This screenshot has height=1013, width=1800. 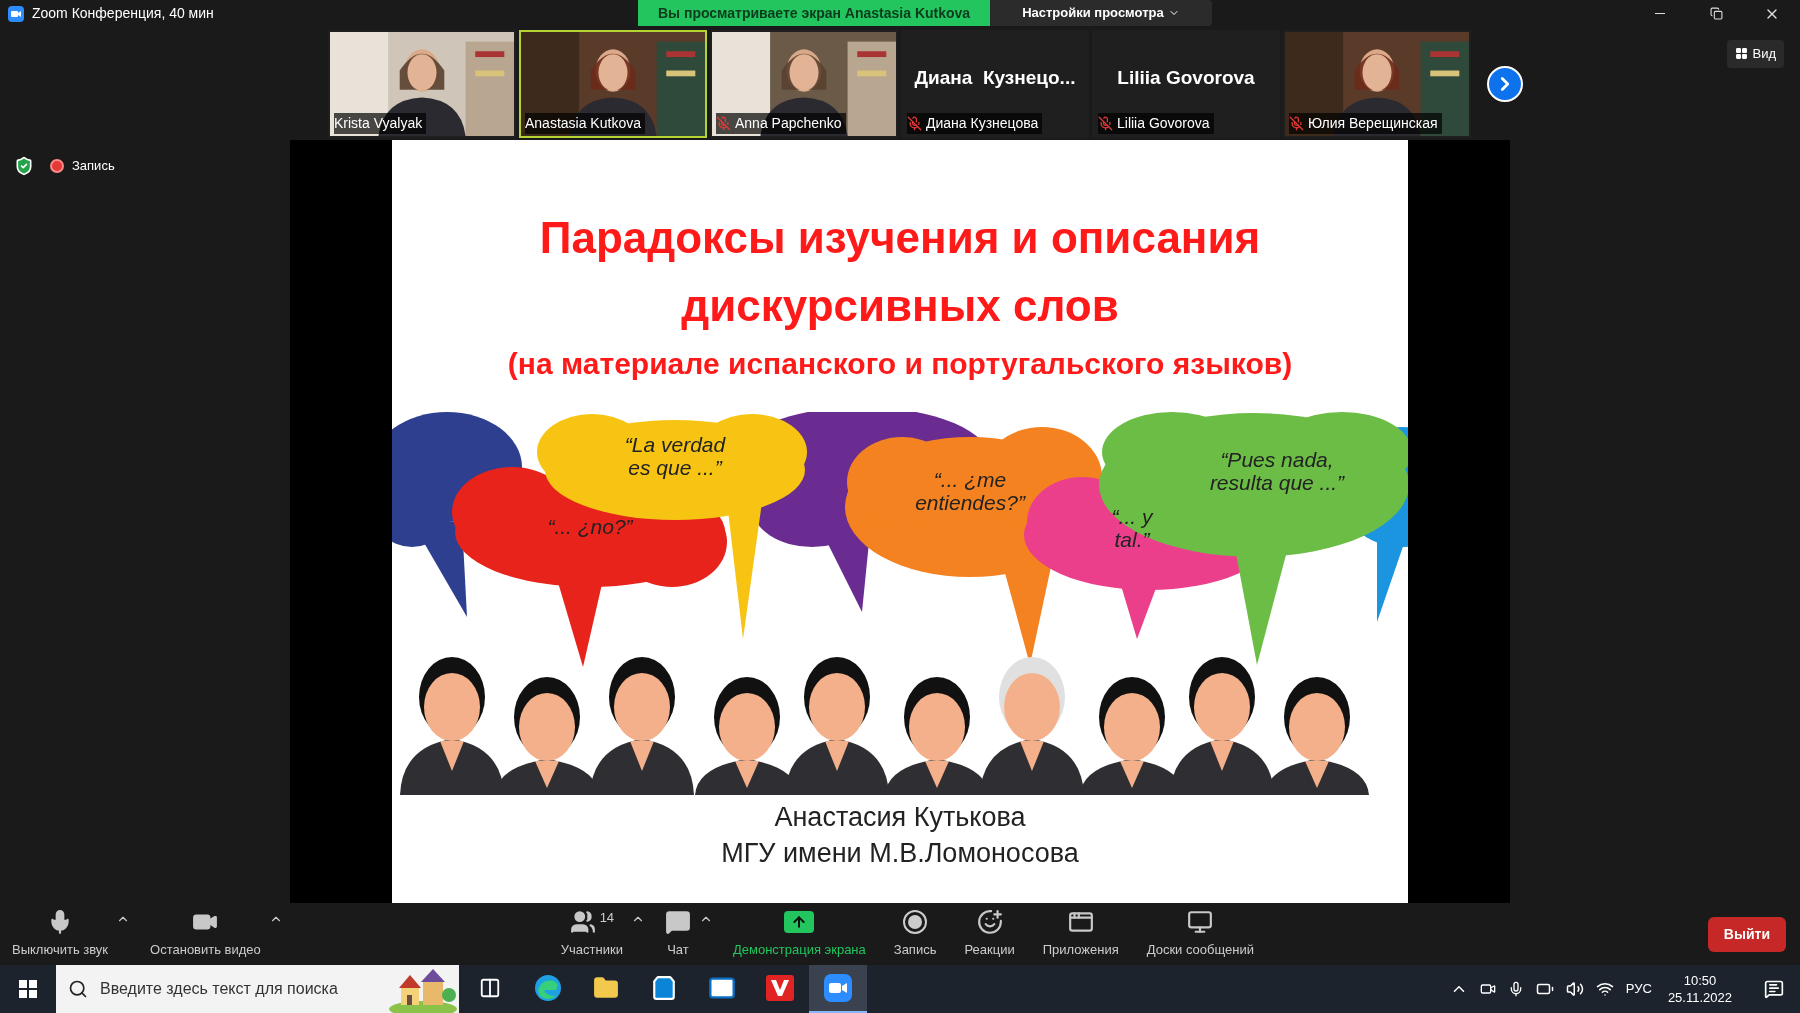 What do you see at coordinates (1742, 54) in the screenshot?
I see `grid-icon` at bounding box center [1742, 54].